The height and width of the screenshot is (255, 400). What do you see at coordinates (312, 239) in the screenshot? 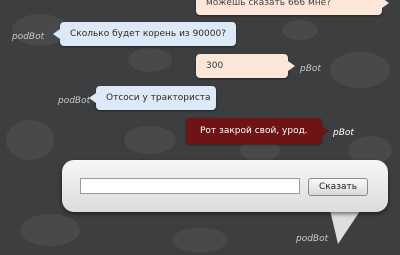
I see `sender-label: podBot` at bounding box center [312, 239].